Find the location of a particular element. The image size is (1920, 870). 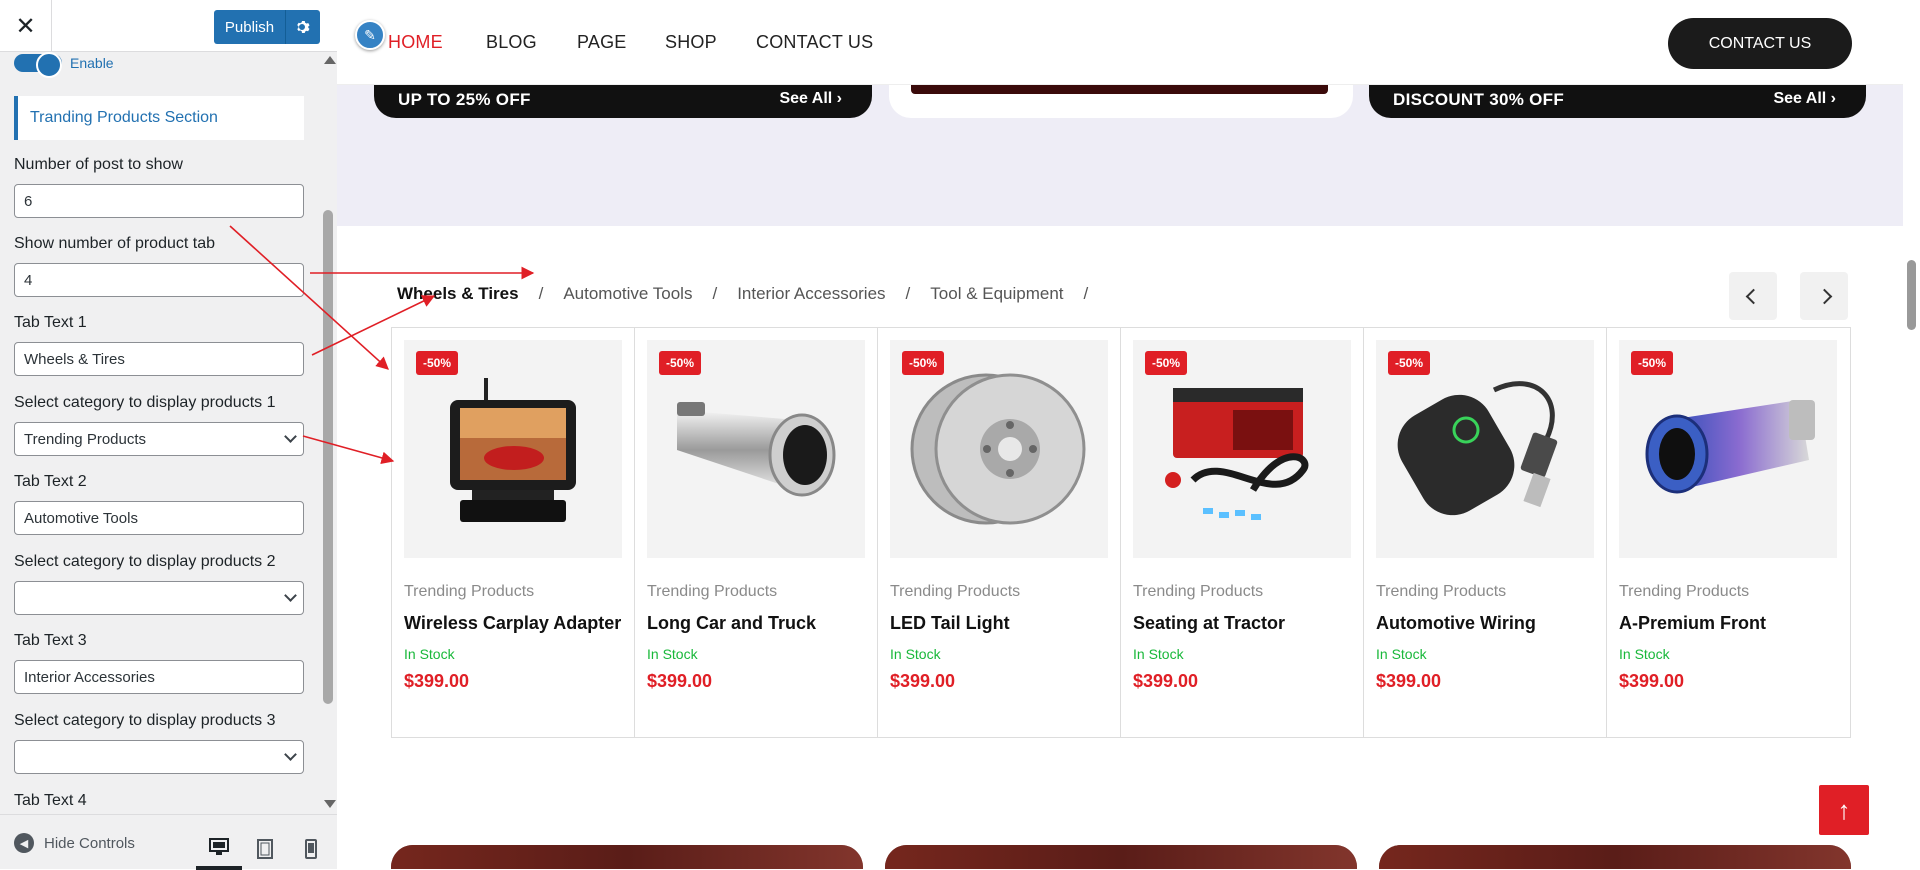

tab-count-input: 4 is located at coordinates (159, 280).